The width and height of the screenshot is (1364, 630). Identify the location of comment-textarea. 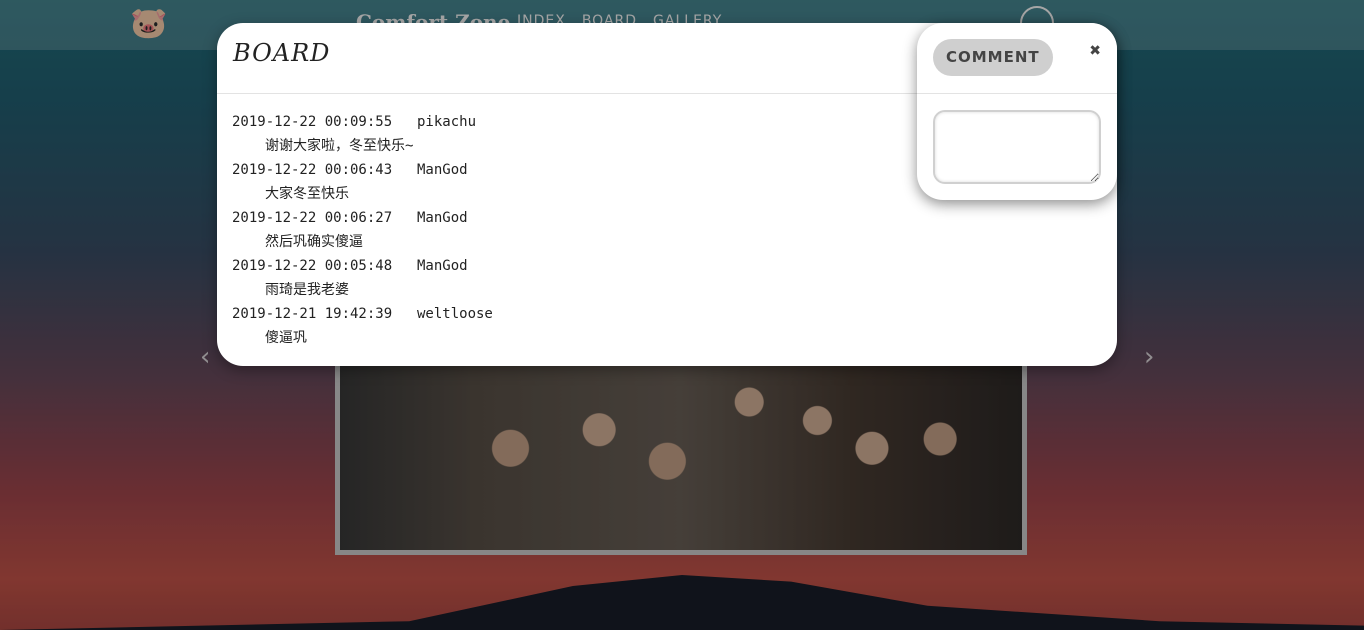
(1017, 147).